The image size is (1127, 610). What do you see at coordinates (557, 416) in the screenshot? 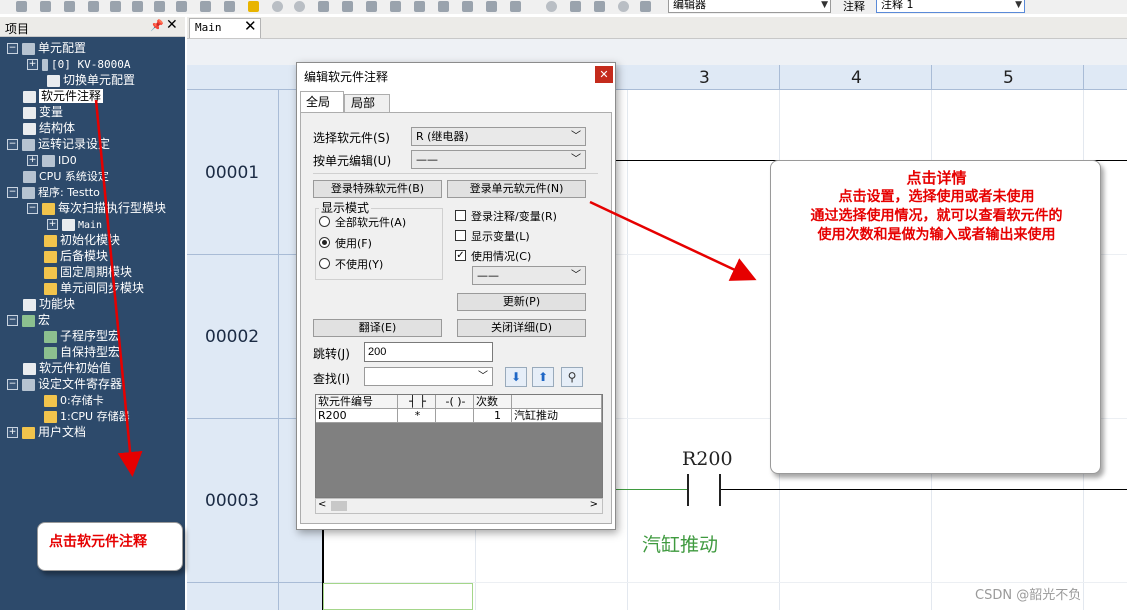
I see `table-cell: 汽缸推动` at bounding box center [557, 416].